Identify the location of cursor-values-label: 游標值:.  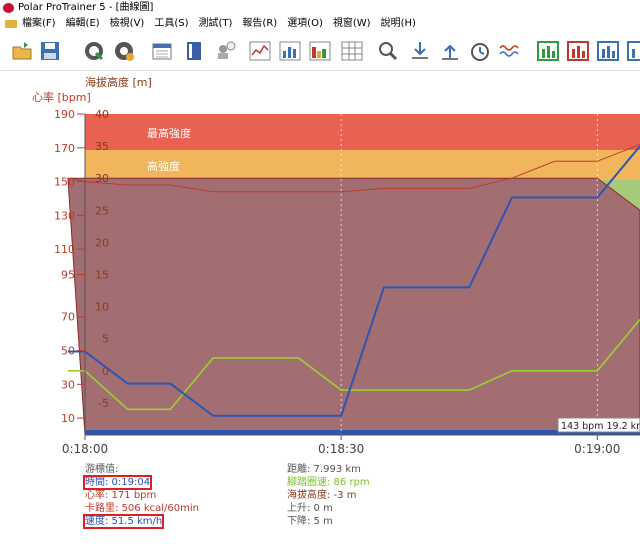
(102, 469).